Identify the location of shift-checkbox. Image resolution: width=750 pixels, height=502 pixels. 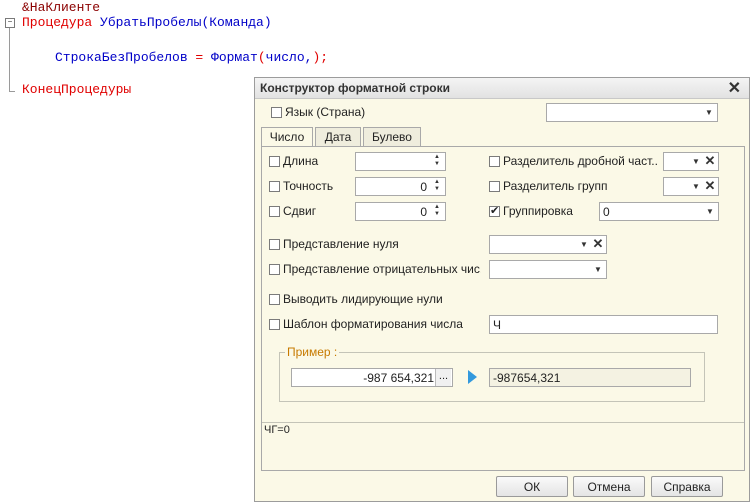
(274, 211).